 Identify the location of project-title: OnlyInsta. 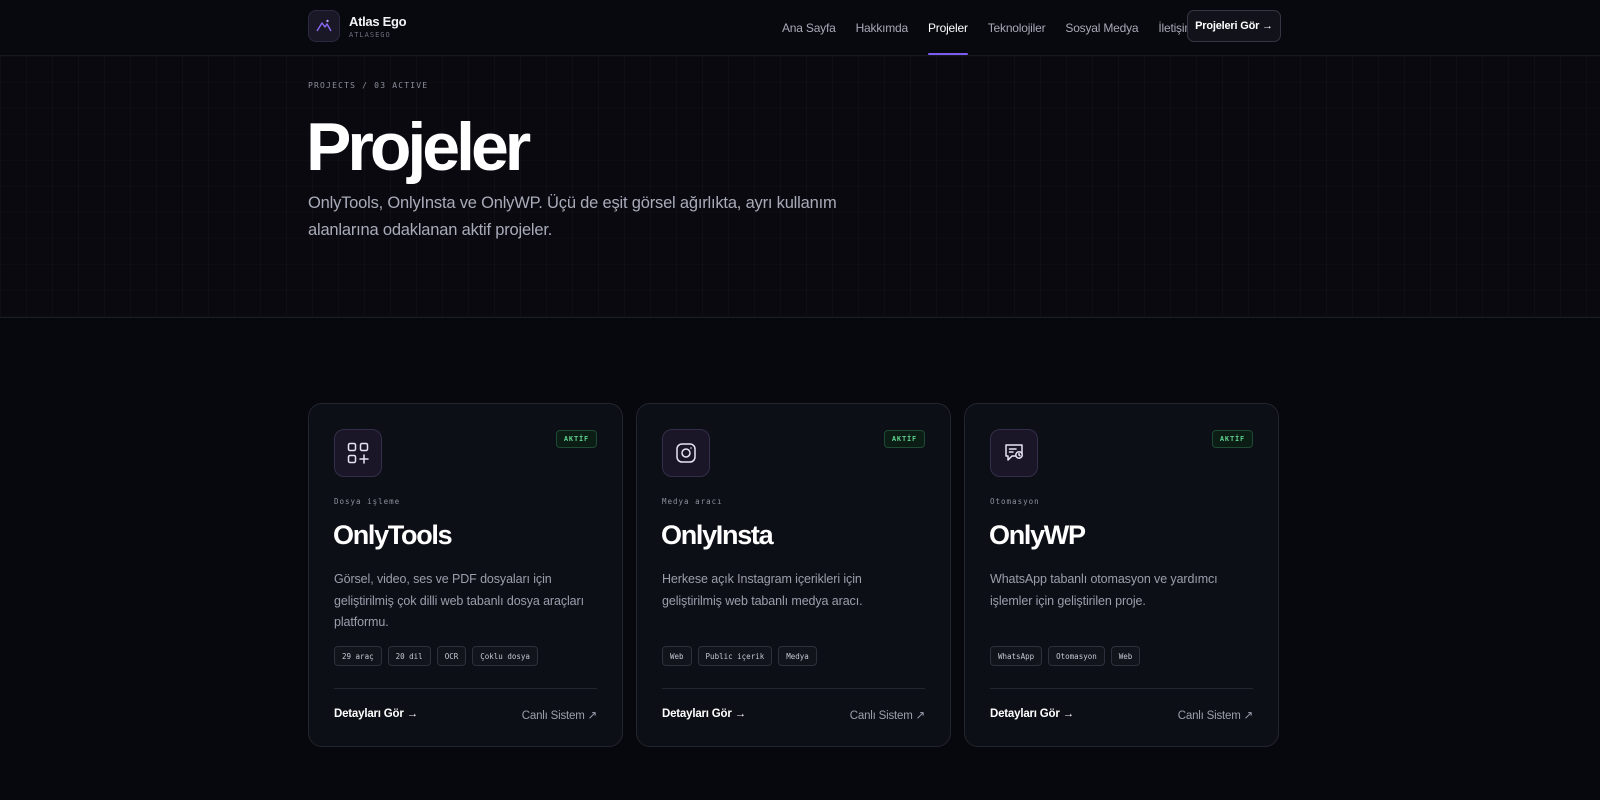
(717, 535).